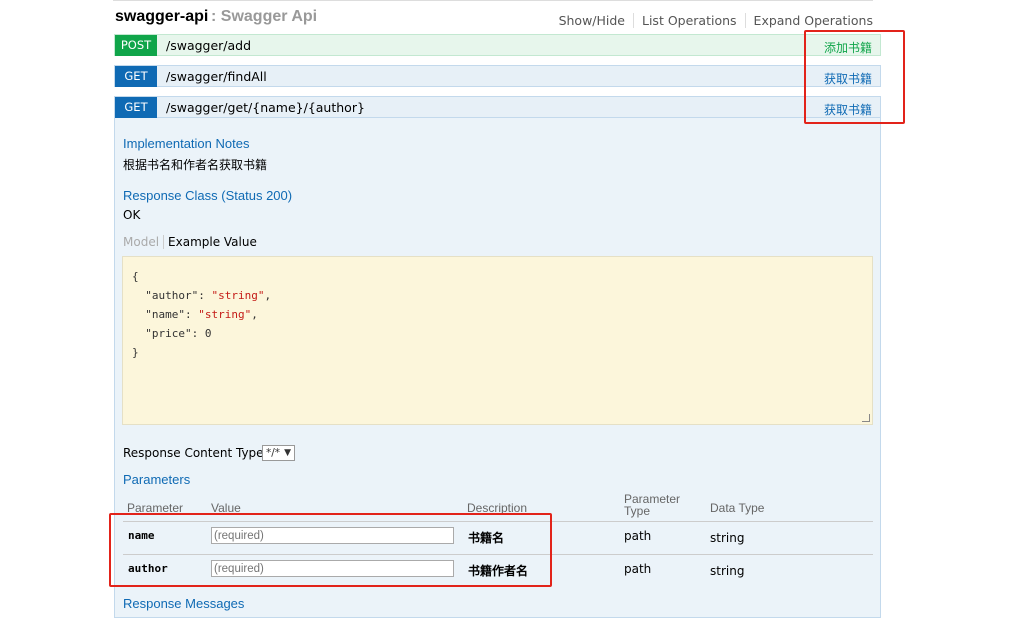 Image resolution: width=1034 pixels, height=618 pixels. I want to click on operation-post-add: POST /swagger/add 添加书籍, so click(497, 45).